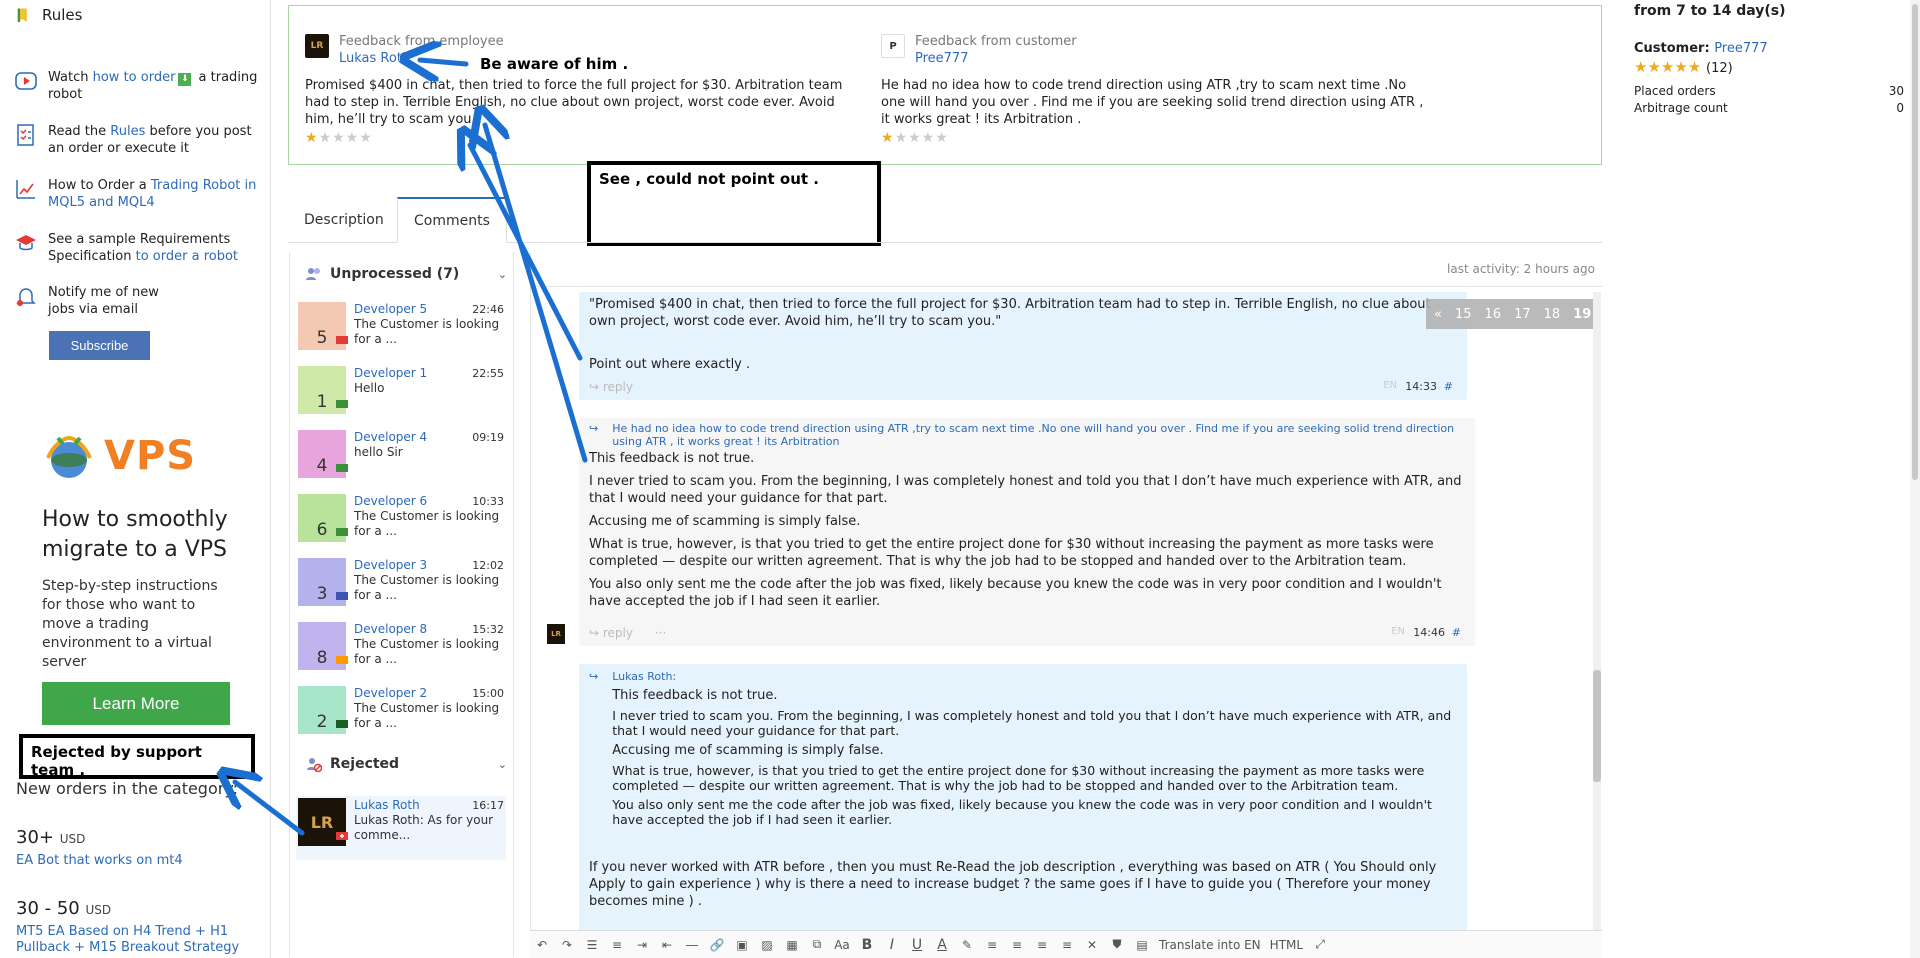 The width and height of the screenshot is (1920, 958). I want to click on conversation-scrollbar, so click(1597, 617).